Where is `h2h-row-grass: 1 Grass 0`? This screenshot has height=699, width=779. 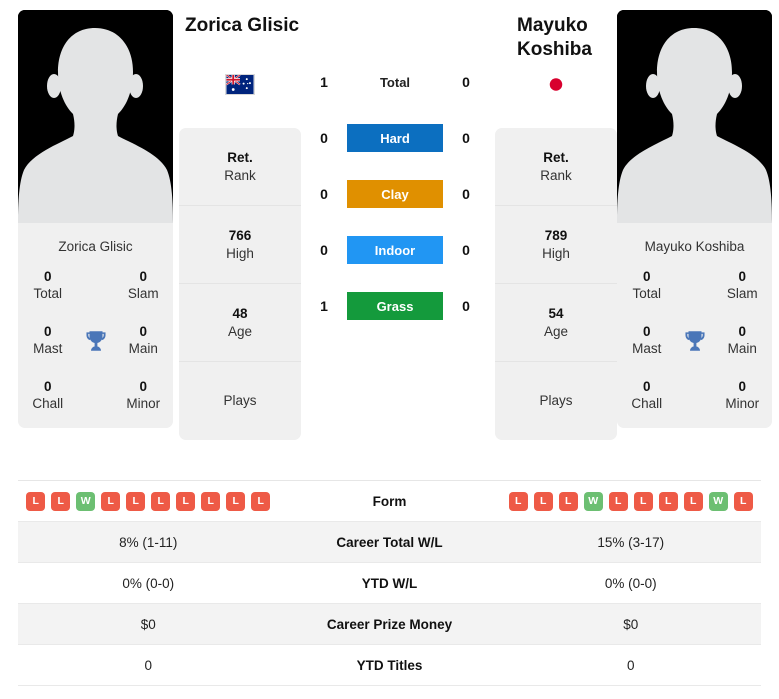
h2h-row-grass: 1 Grass 0 is located at coordinates (395, 306).